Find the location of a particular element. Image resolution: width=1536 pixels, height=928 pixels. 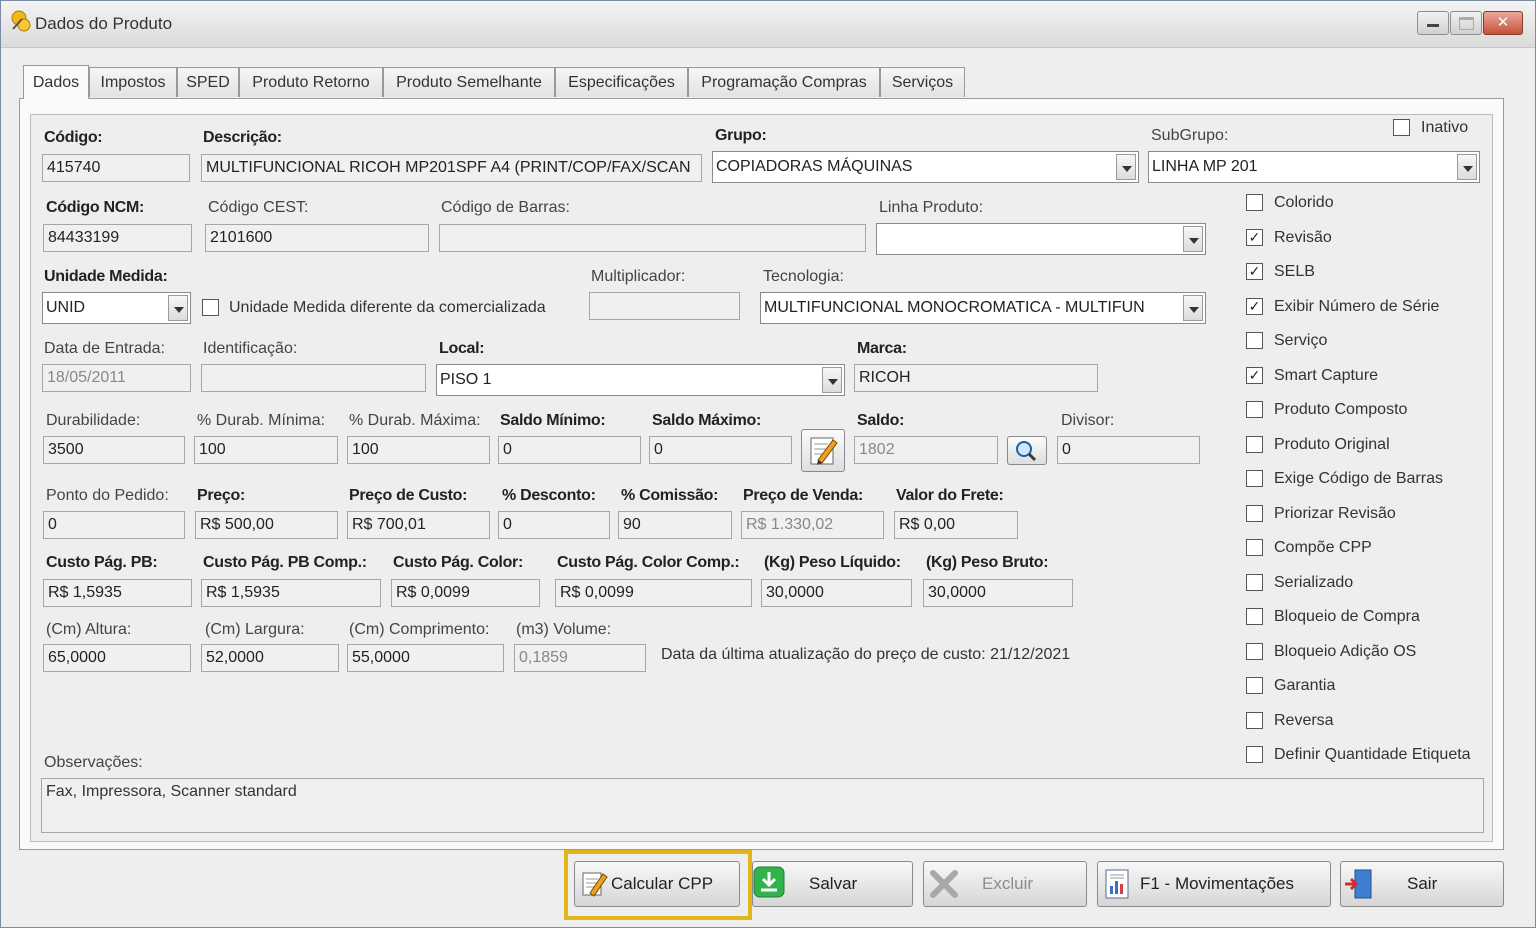

durab-minima-field: 100 is located at coordinates (266, 450).